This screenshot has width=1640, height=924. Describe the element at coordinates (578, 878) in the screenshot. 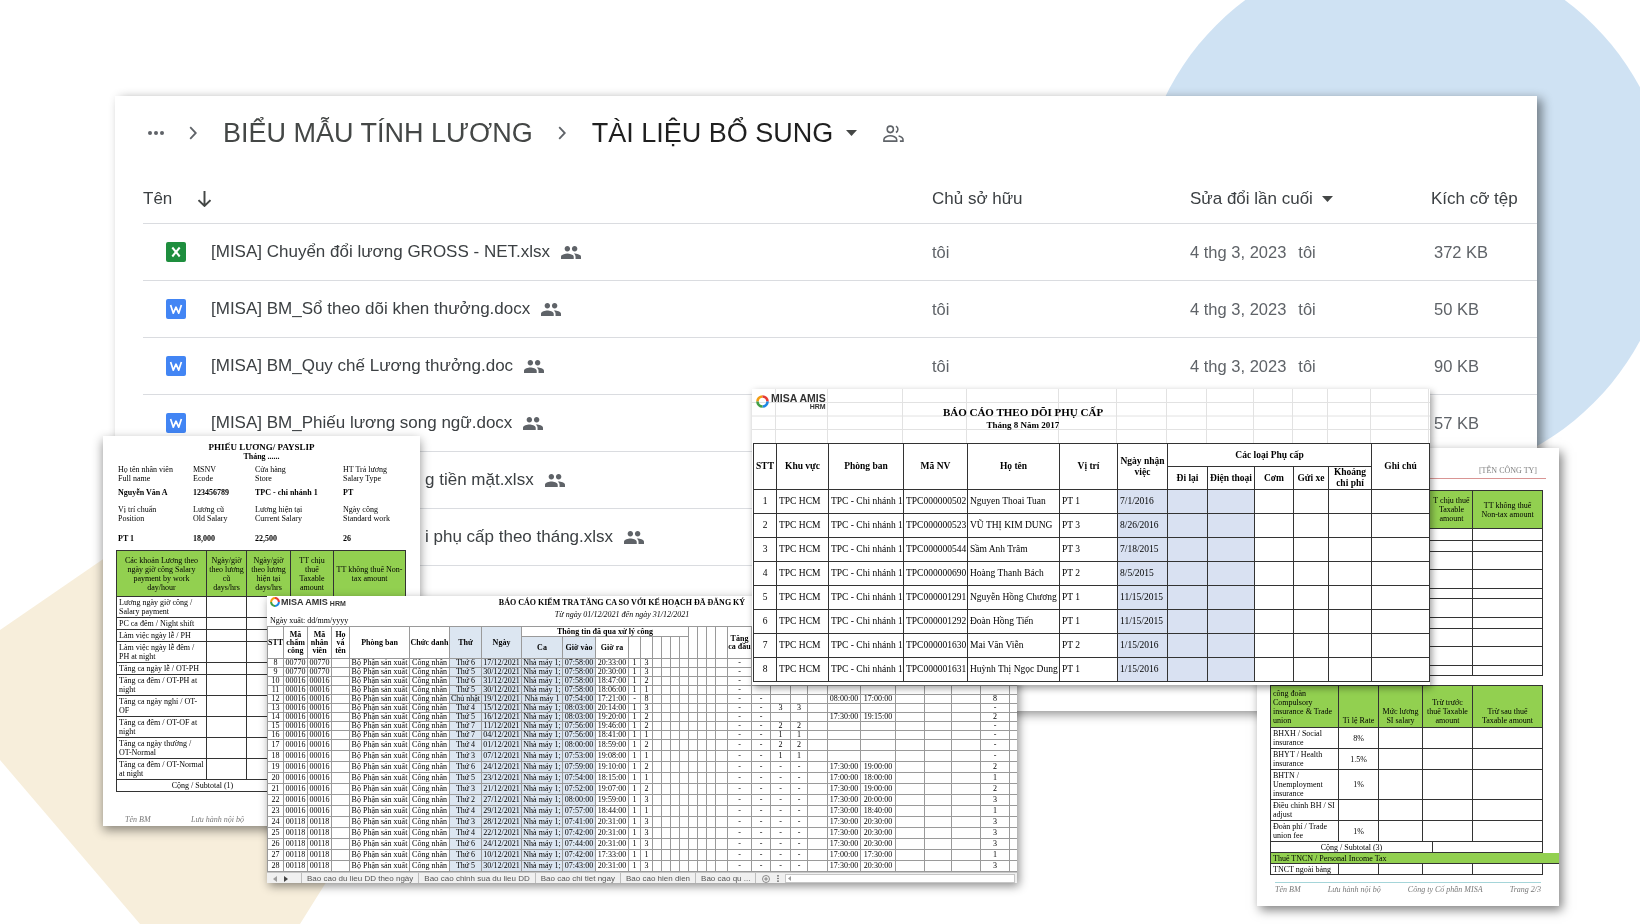

I see `sheet-tab: Bao cao chi tiet ngay` at that location.